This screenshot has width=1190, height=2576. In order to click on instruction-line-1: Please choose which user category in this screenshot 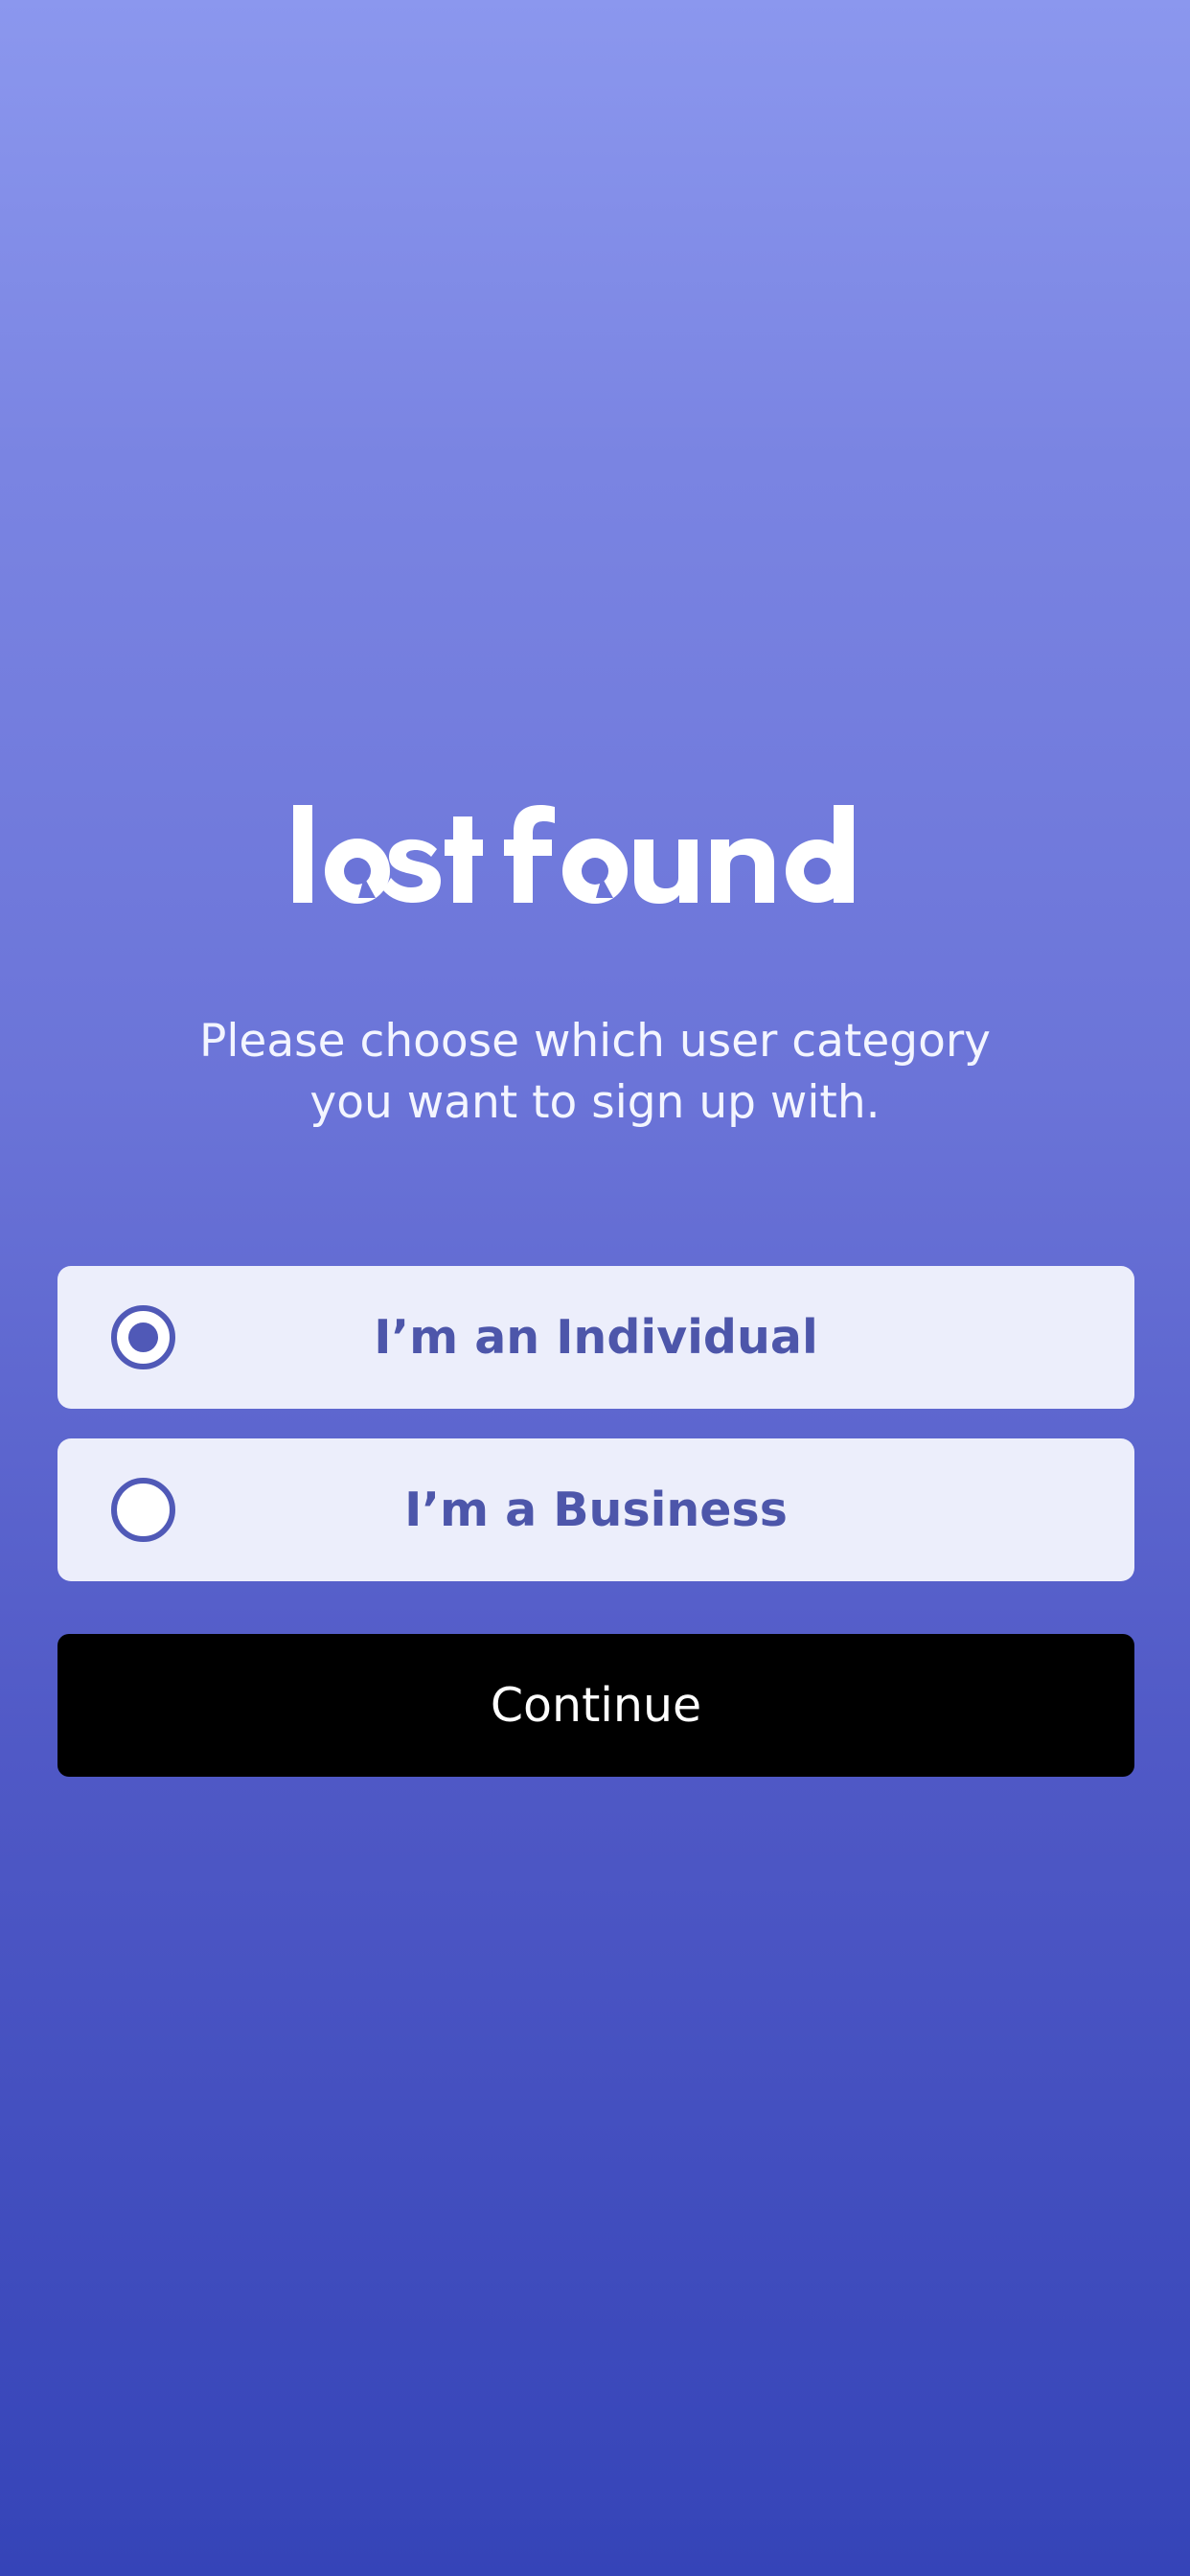, I will do `click(595, 1041)`.